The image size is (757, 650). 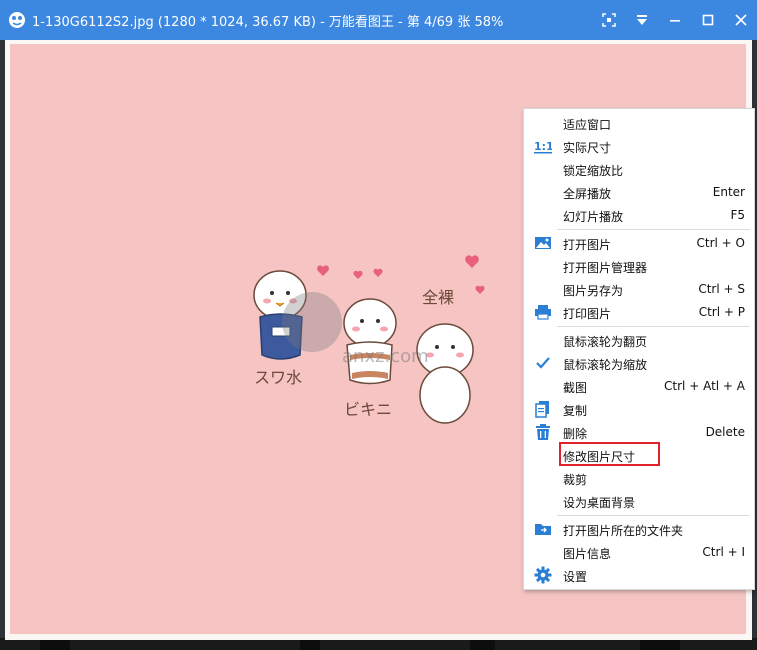 What do you see at coordinates (720, 243) in the screenshot?
I see `menu-item-shortcut: Ctrl + O` at bounding box center [720, 243].